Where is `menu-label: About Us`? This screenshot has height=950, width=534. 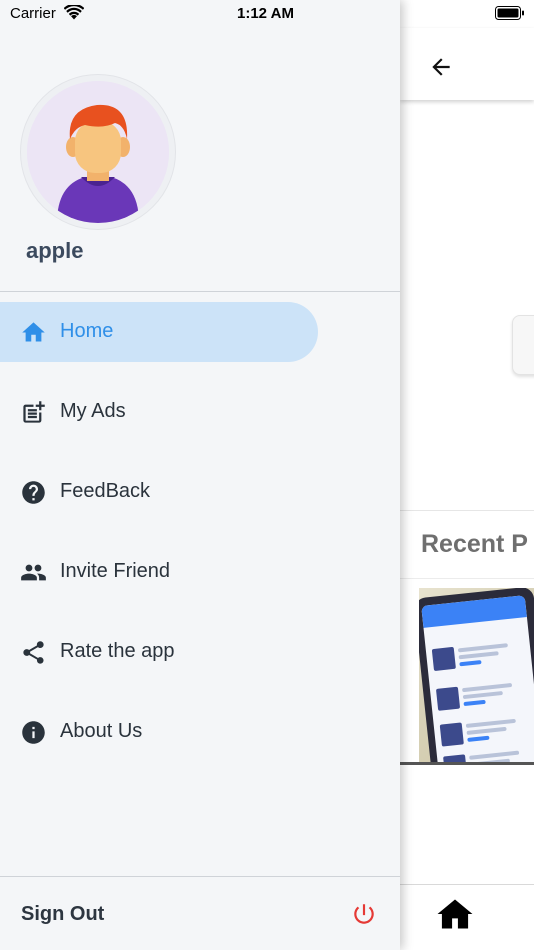 menu-label: About Us is located at coordinates (101, 731).